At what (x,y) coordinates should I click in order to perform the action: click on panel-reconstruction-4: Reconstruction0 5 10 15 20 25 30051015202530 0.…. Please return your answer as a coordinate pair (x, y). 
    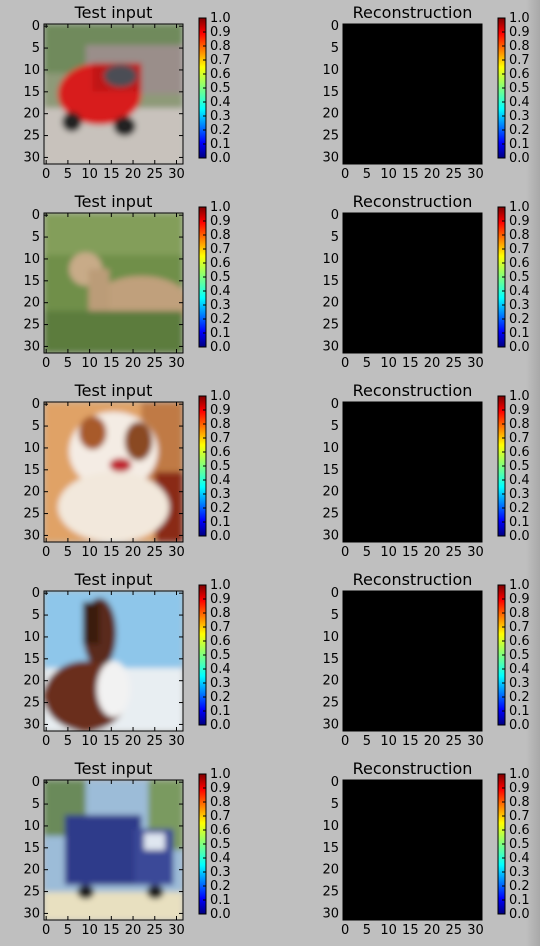
    Looking at the image, I should click on (425, 659).